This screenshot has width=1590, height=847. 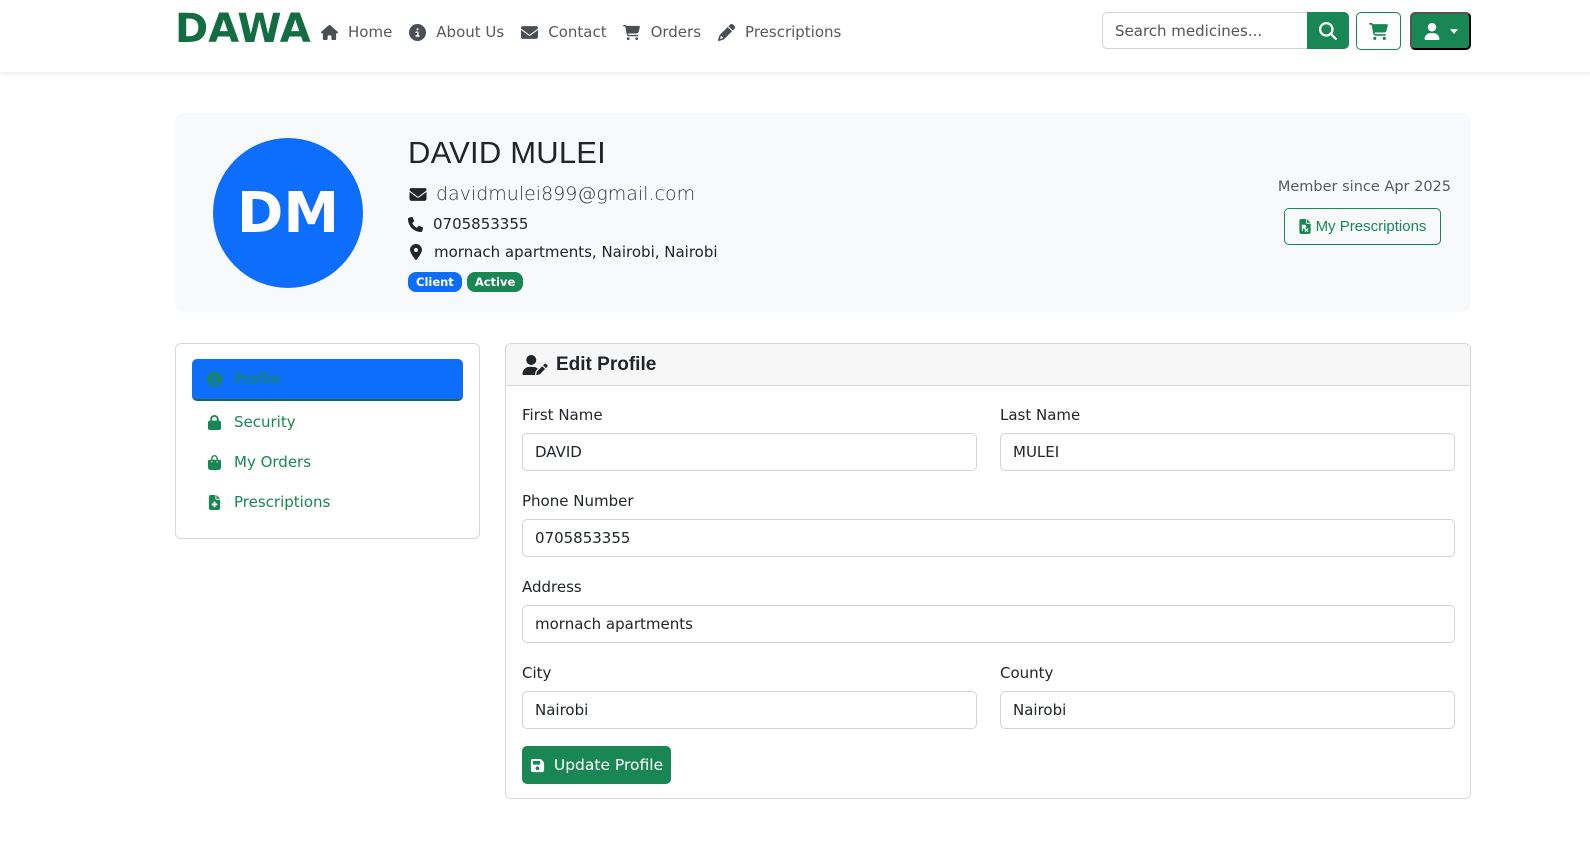 I want to click on cart-button, so click(x=1378, y=31).